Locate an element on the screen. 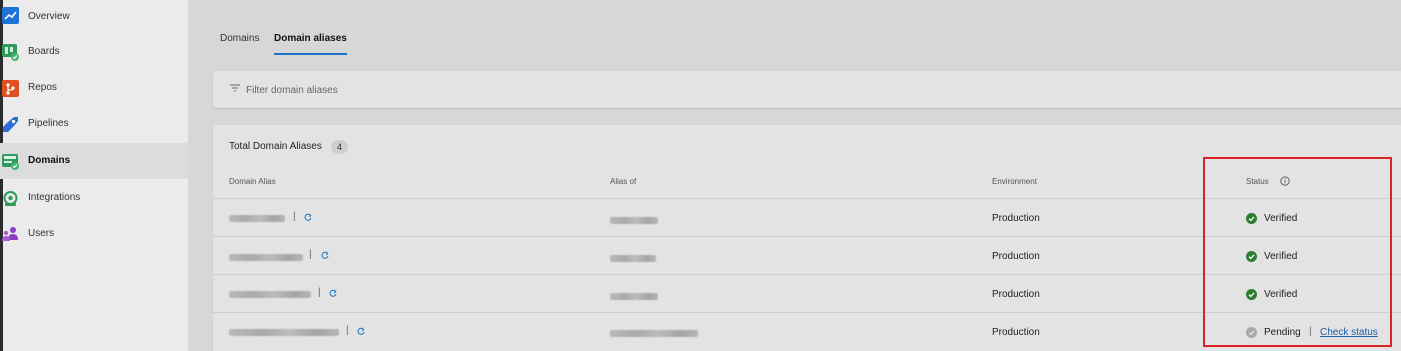 The height and width of the screenshot is (351, 1401). sidebar-item-repos: Repos is located at coordinates (94, 88).